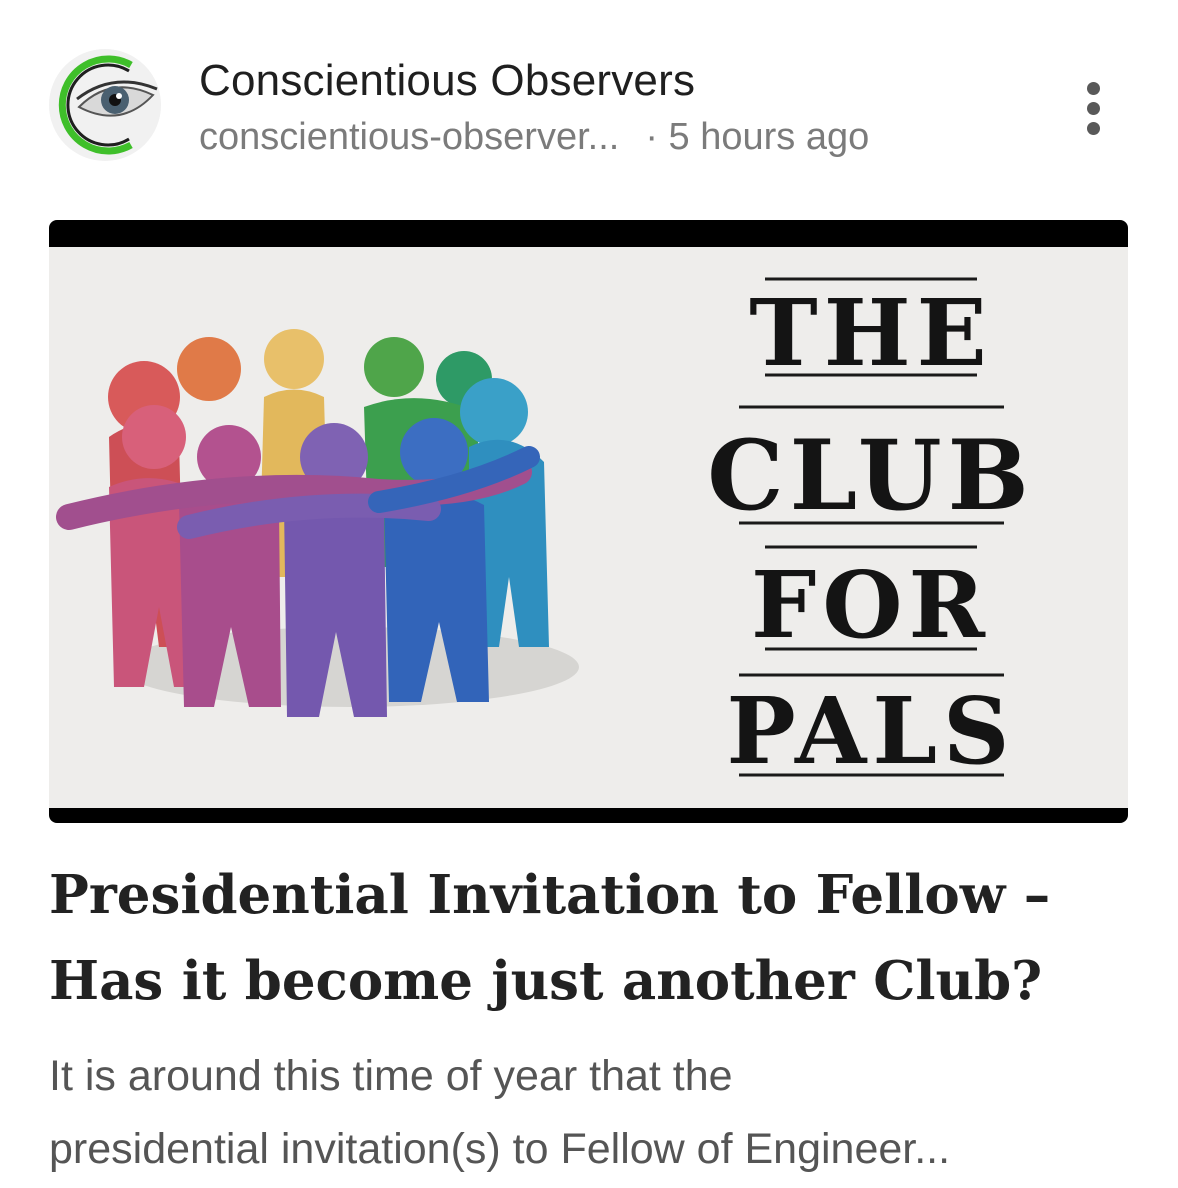  I want to click on stencil-line-for: FOR, so click(871, 605).